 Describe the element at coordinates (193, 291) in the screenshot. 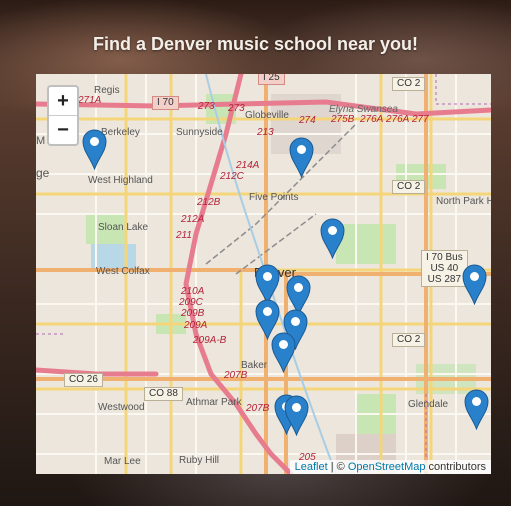

I see `exit-210a: 210A` at that location.